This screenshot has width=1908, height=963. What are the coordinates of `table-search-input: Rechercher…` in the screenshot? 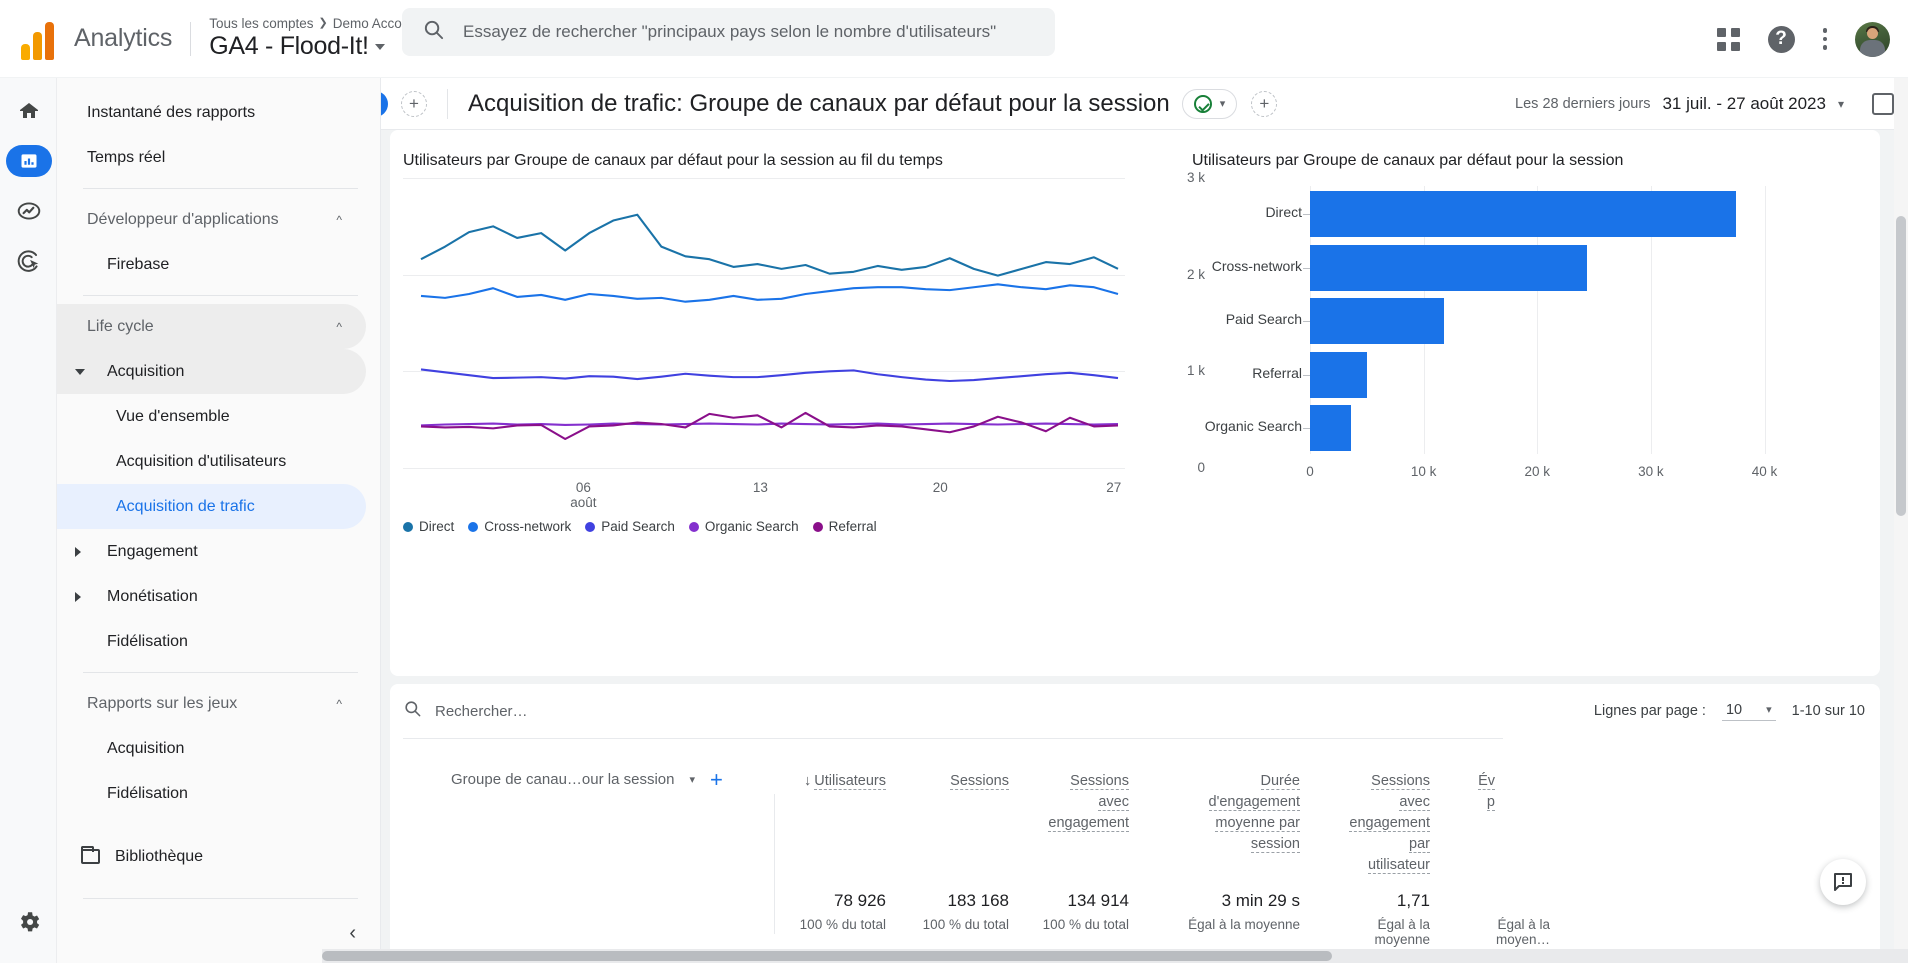 It's located at (481, 711).